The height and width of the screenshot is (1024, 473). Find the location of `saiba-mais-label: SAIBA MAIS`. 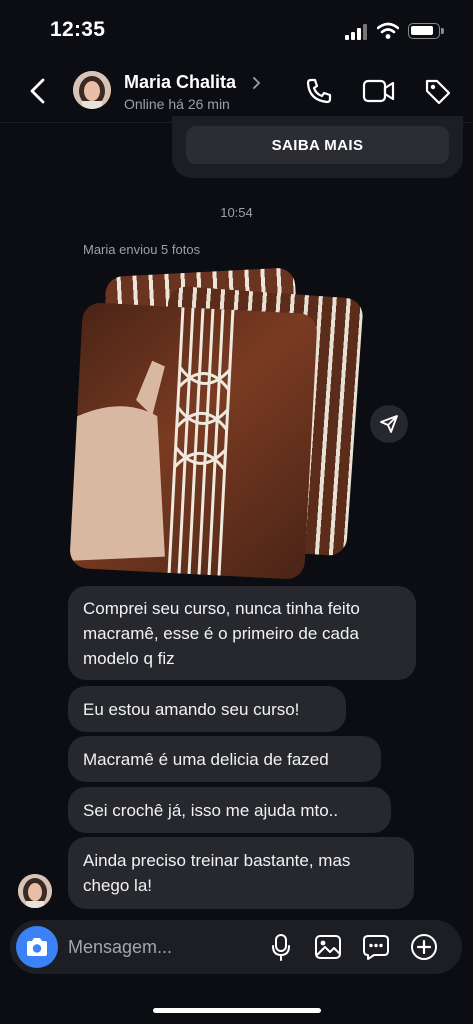

saiba-mais-label: SAIBA MAIS is located at coordinates (317, 145).